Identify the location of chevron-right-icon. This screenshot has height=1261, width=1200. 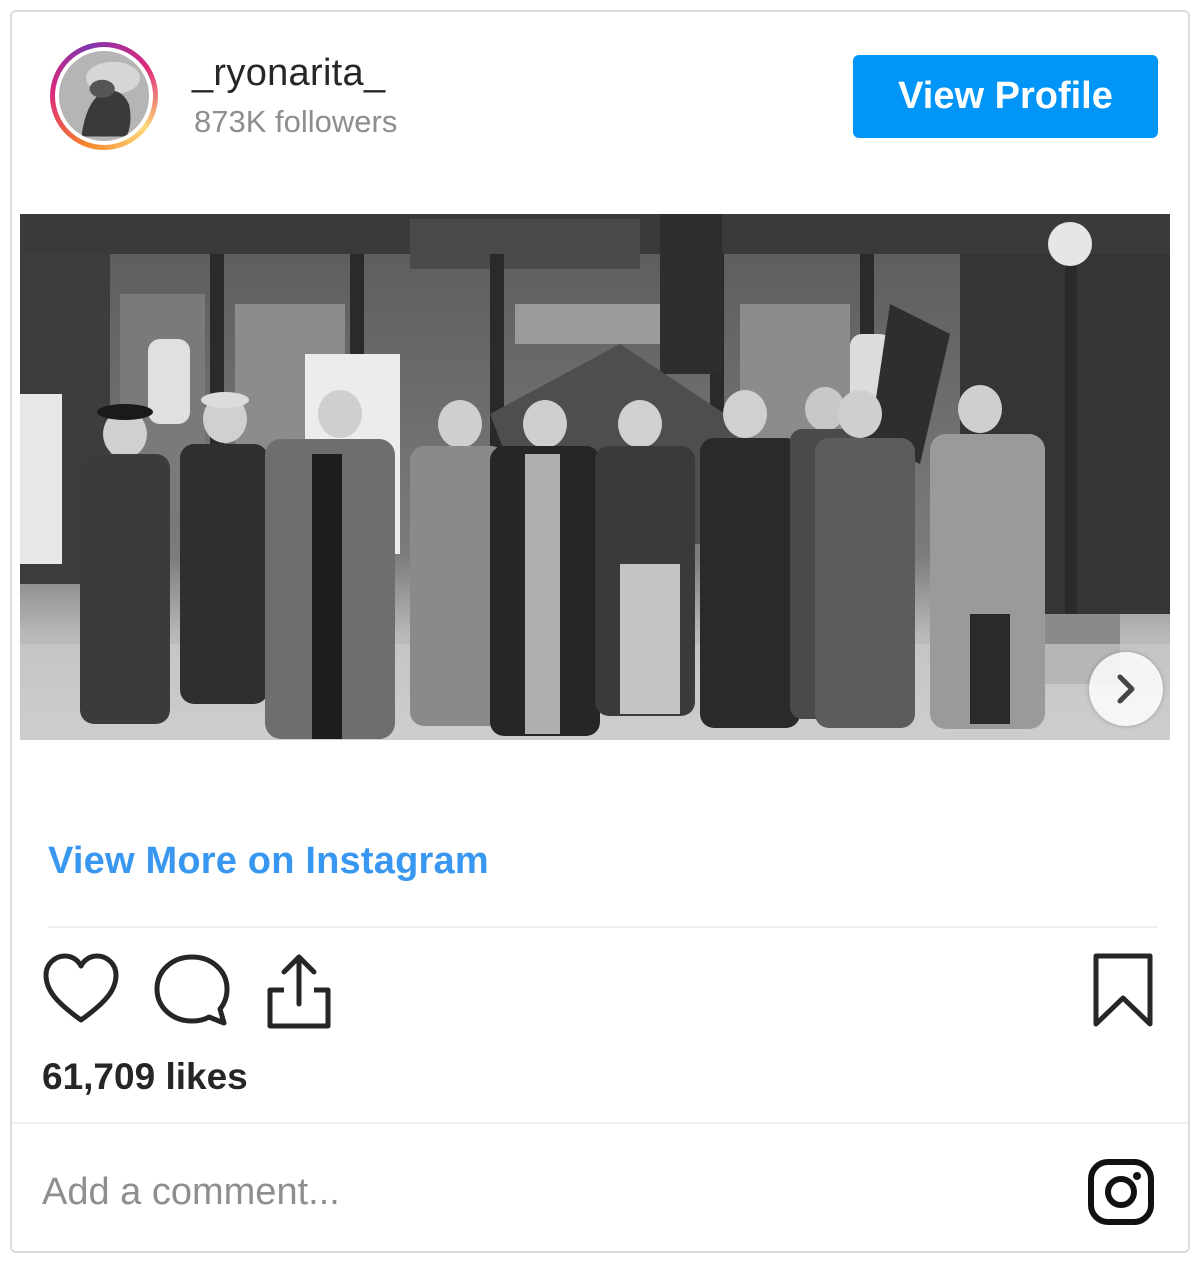
(1126, 689).